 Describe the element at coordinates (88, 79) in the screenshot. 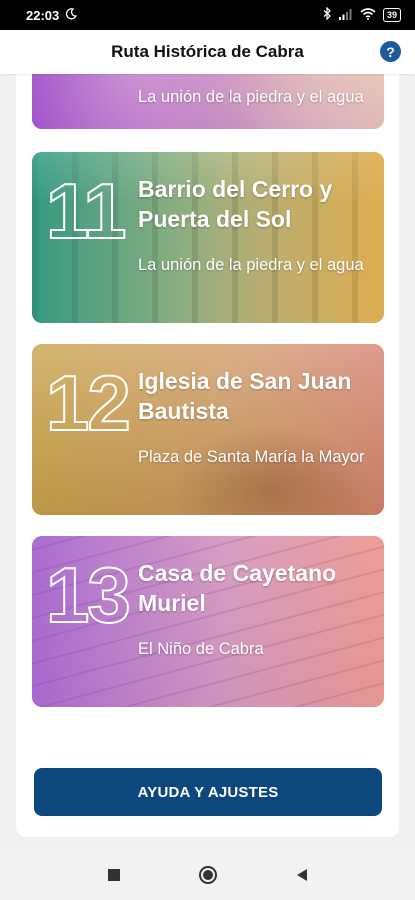

I see `card-number: 10` at that location.